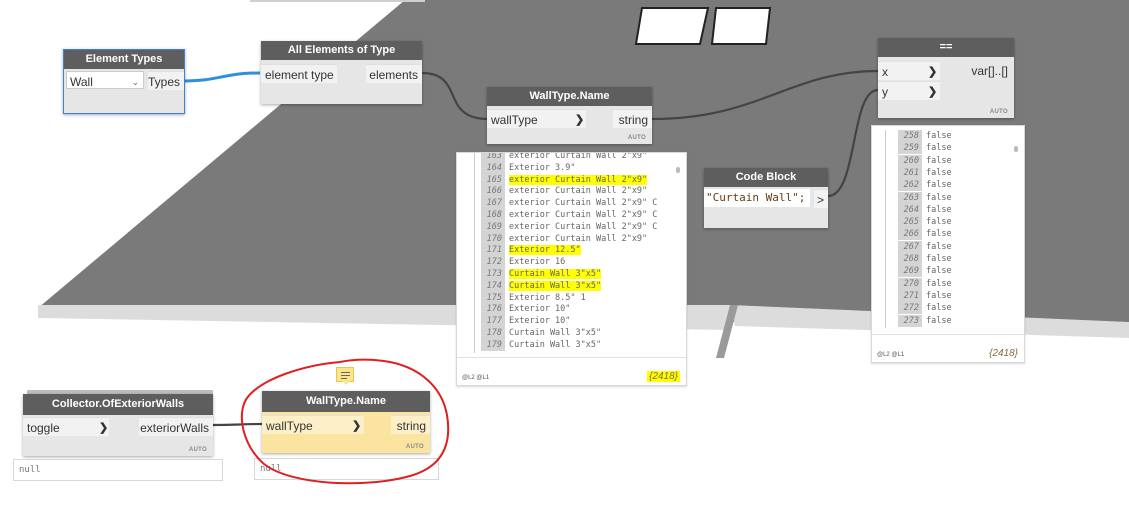  I want to click on list-index: 179, so click(493, 344).